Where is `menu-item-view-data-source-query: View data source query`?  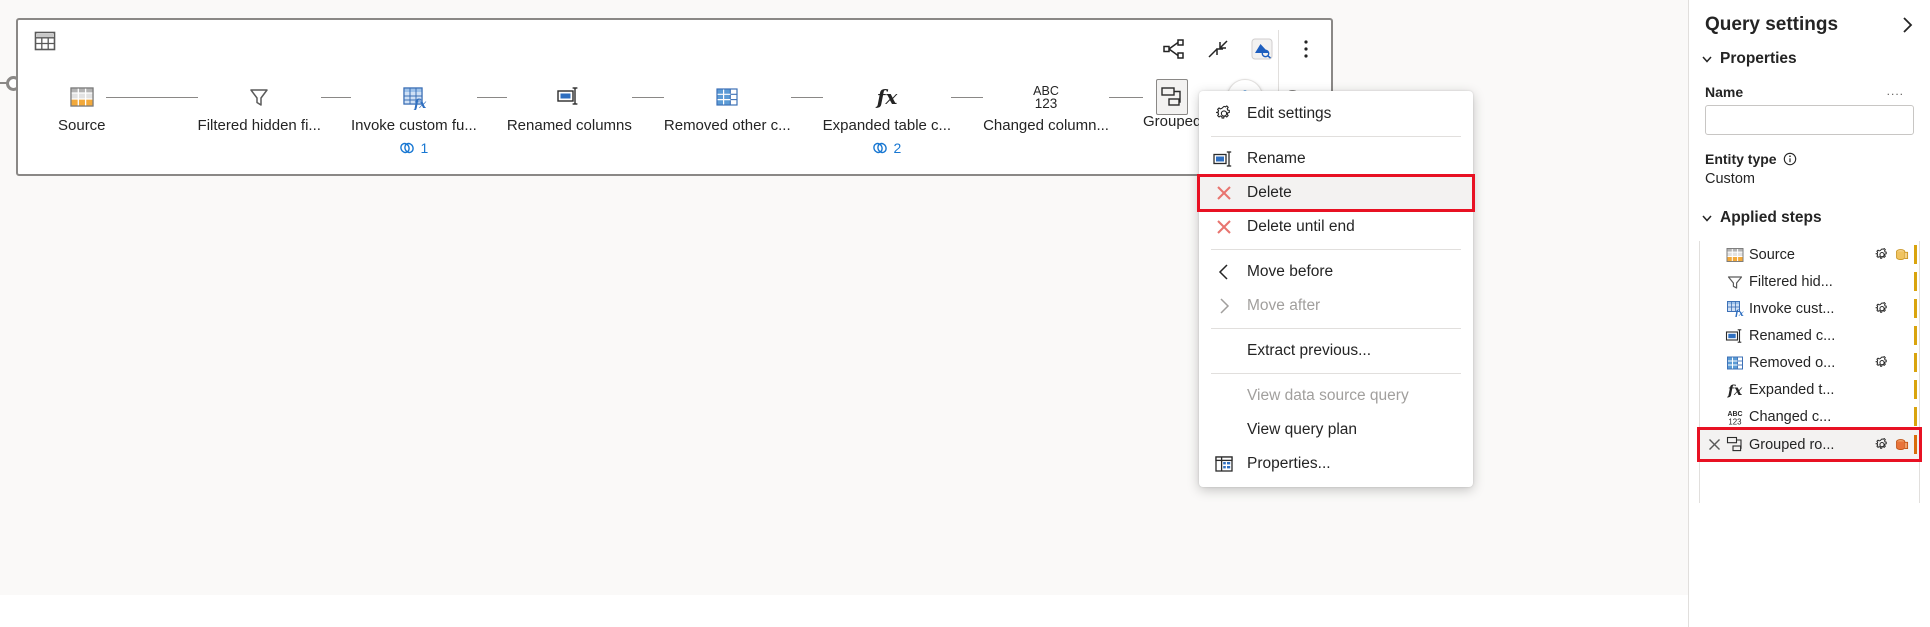
menu-item-view-data-source-query: View data source query is located at coordinates (1336, 396).